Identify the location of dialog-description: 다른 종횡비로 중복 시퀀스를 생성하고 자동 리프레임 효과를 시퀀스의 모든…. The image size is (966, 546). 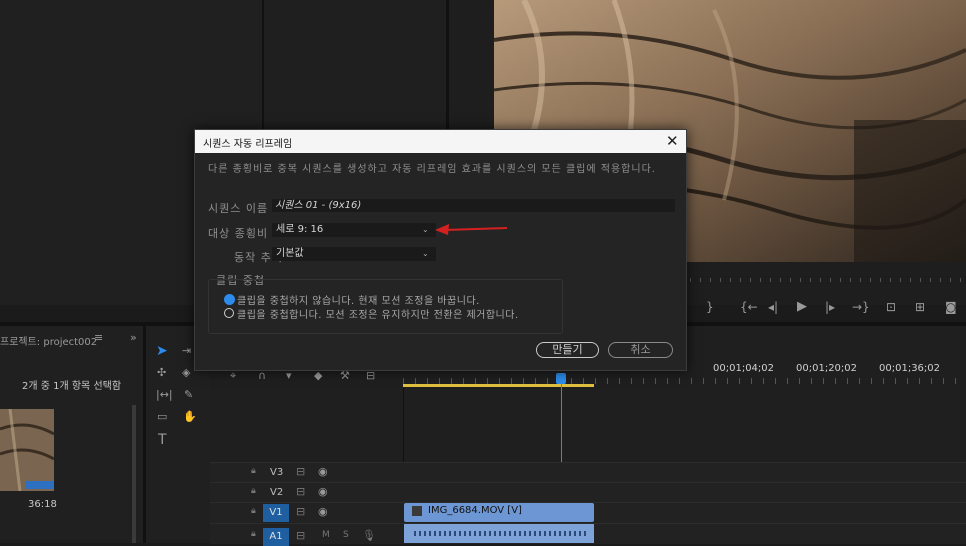
(432, 169).